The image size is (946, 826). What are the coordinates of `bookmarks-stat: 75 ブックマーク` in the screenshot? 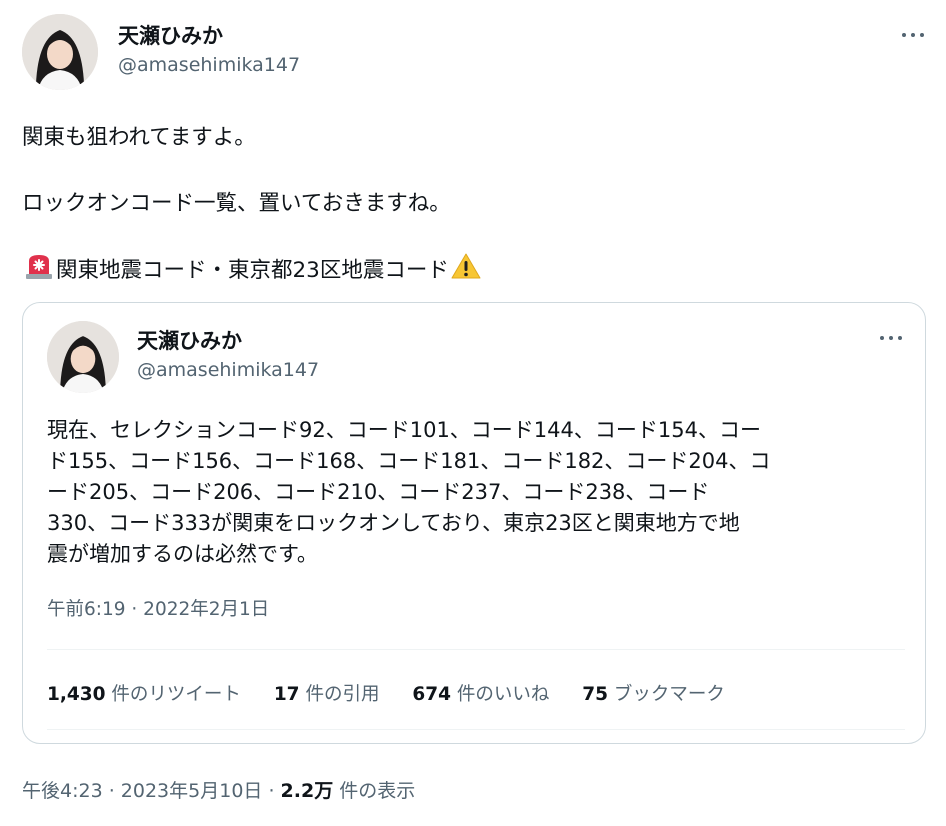 It's located at (653, 693).